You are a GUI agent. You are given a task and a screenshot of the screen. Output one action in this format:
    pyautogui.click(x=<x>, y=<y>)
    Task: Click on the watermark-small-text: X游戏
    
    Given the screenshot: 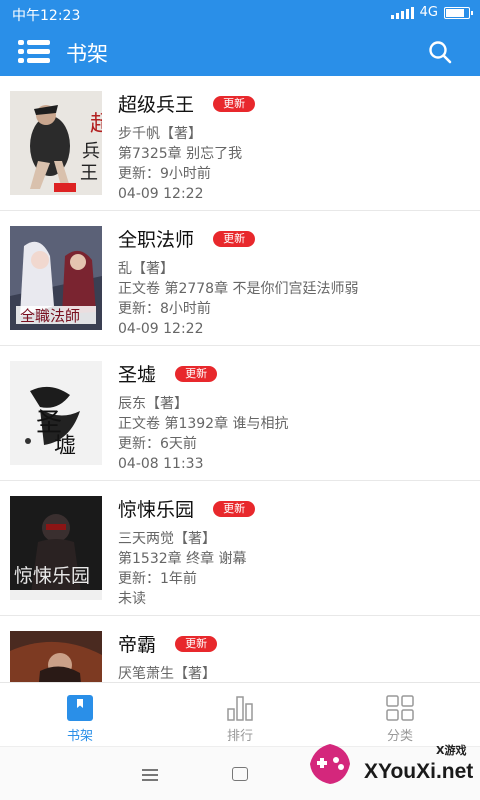 What is the action you would take?
    pyautogui.click(x=451, y=750)
    